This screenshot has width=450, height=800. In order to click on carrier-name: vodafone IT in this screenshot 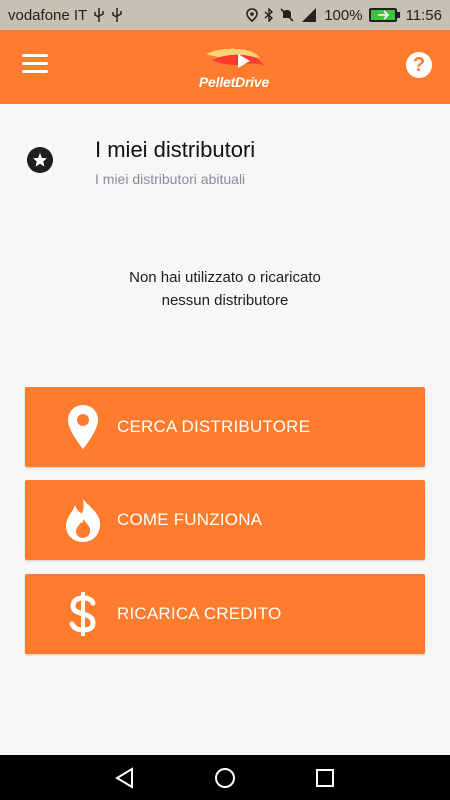, I will do `click(48, 15)`.